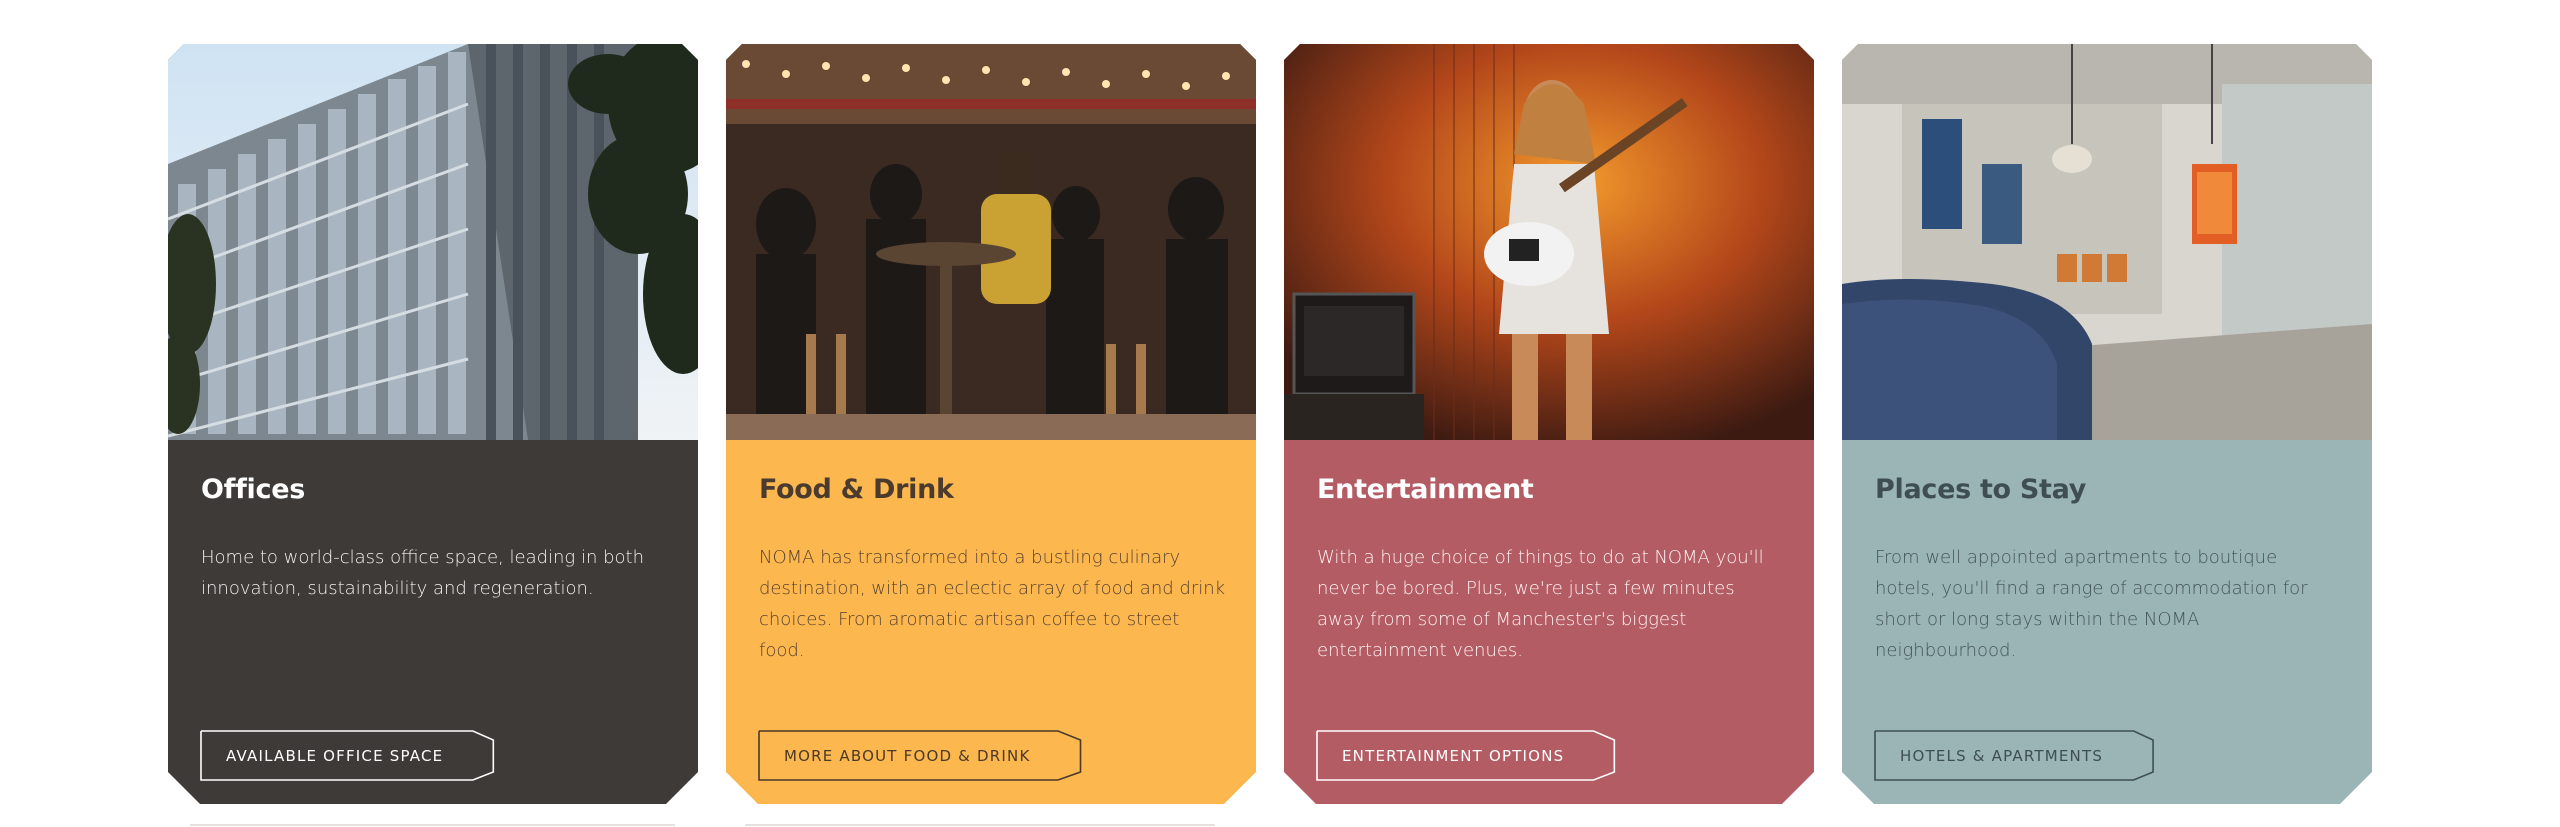 This screenshot has height=827, width=2560. I want to click on places-to-stay-image, so click(2107, 242).